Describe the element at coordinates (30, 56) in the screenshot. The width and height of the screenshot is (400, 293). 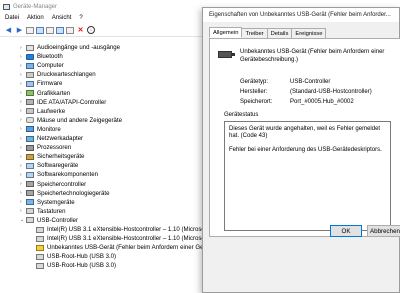
I see `bluetooth-icon` at that location.